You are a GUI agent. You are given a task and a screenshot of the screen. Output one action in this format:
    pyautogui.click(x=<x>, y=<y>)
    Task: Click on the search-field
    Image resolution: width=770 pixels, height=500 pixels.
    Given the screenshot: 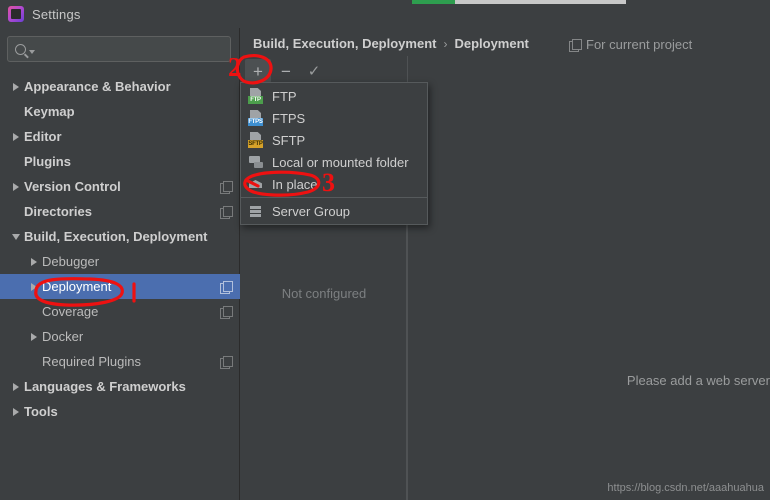 What is the action you would take?
    pyautogui.click(x=119, y=49)
    